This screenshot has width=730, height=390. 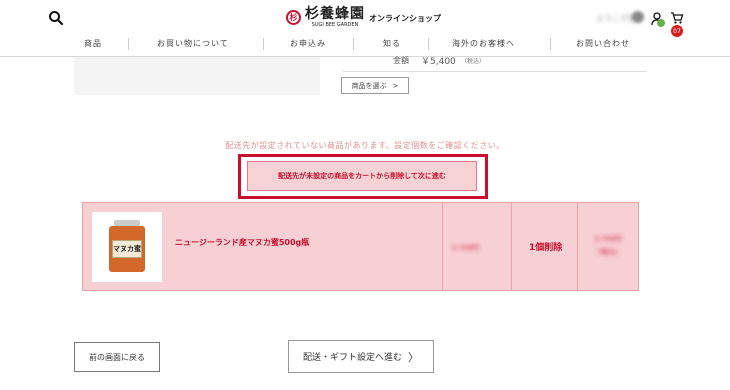 What do you see at coordinates (369, 85) in the screenshot?
I see `select-product-label: 商品を選ぶ` at bounding box center [369, 85].